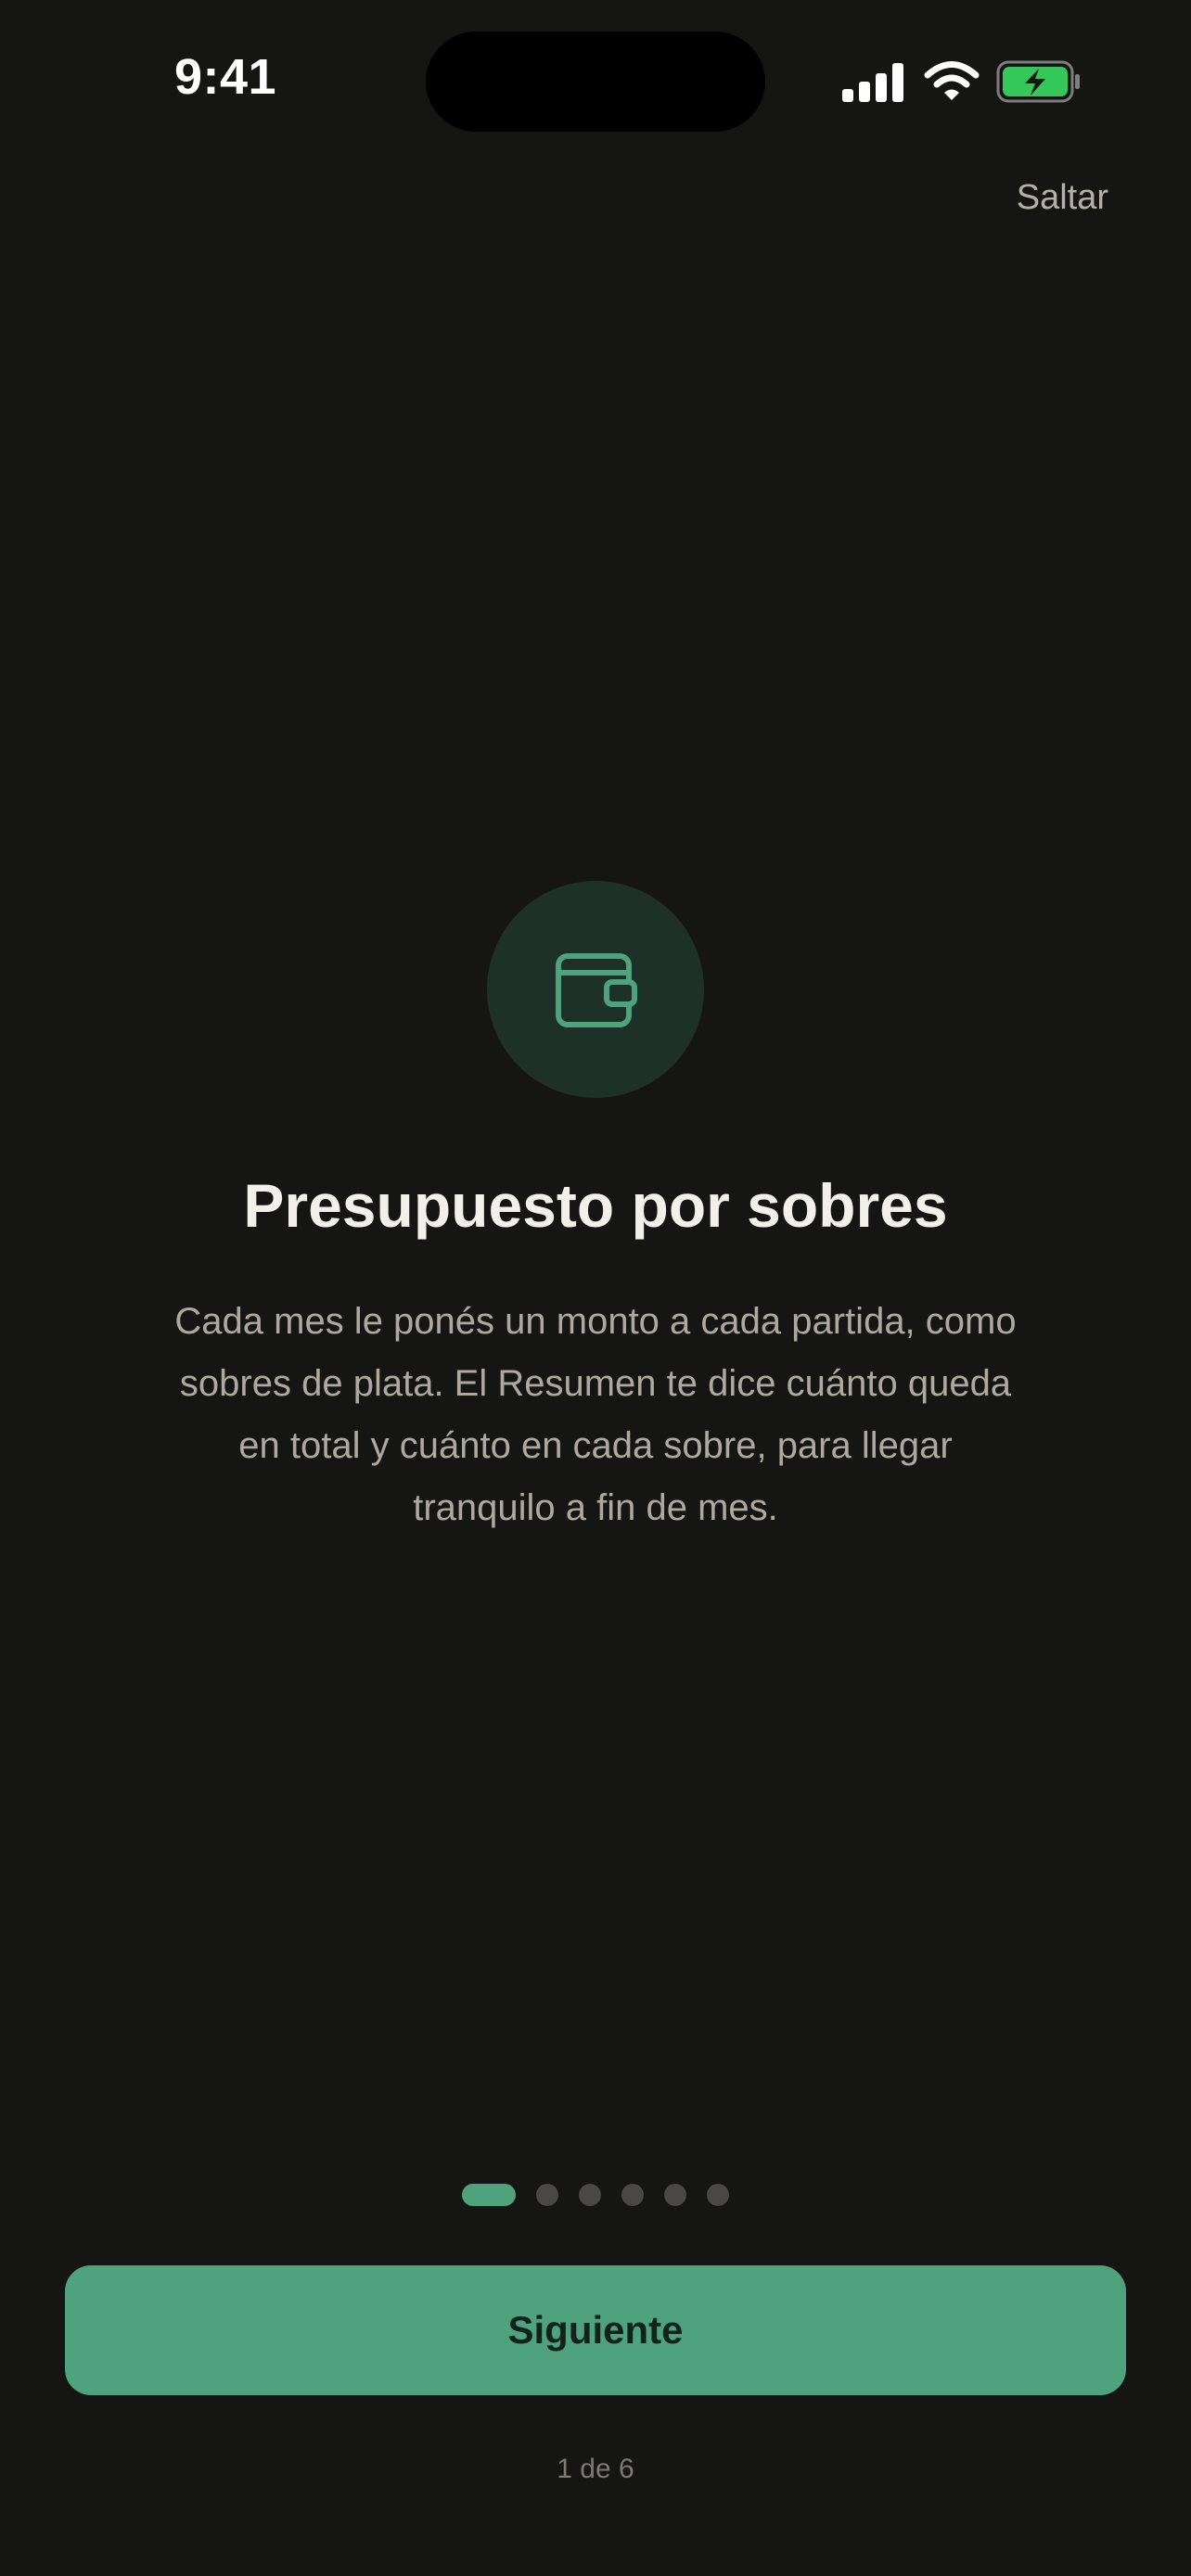 The height and width of the screenshot is (2576, 1191). What do you see at coordinates (595, 1205) in the screenshot?
I see `page-title: Presupuesto por sobres` at bounding box center [595, 1205].